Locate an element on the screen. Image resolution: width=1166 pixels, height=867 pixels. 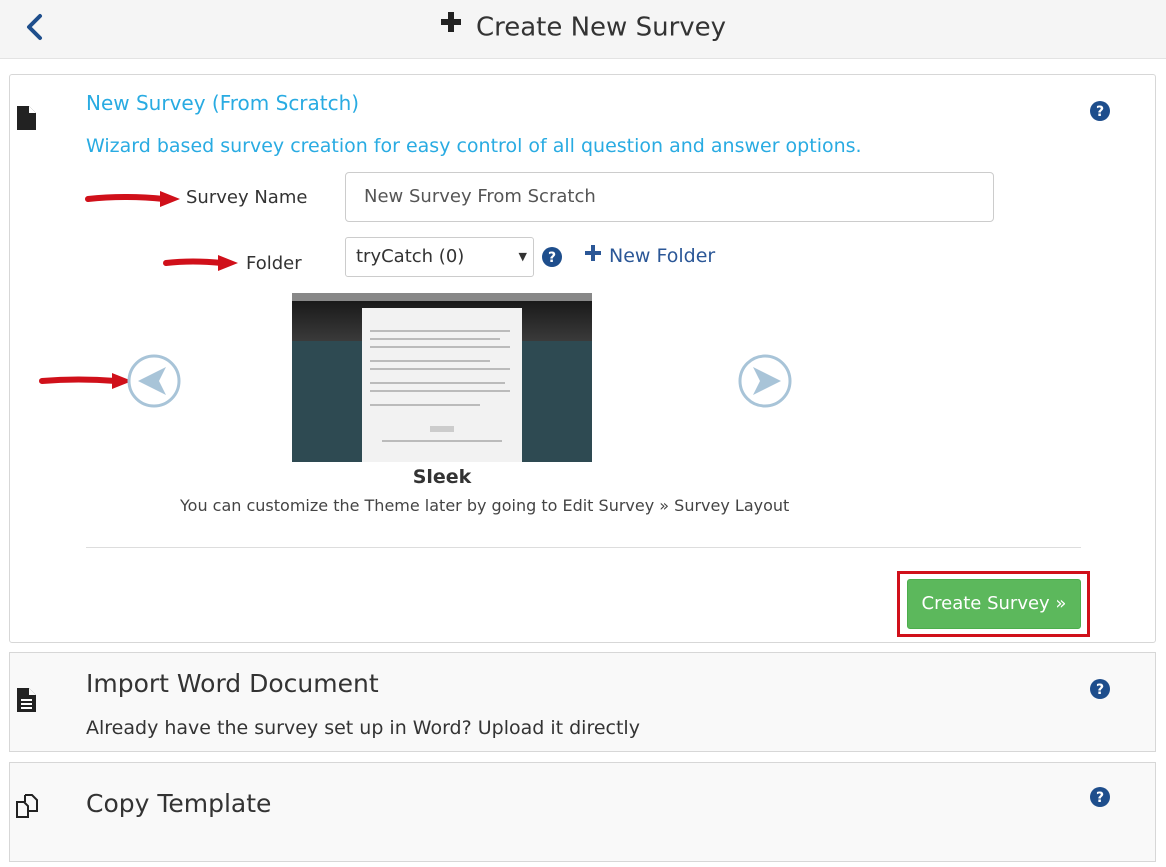
import-word-title: Import Word Document is located at coordinates (232, 683).